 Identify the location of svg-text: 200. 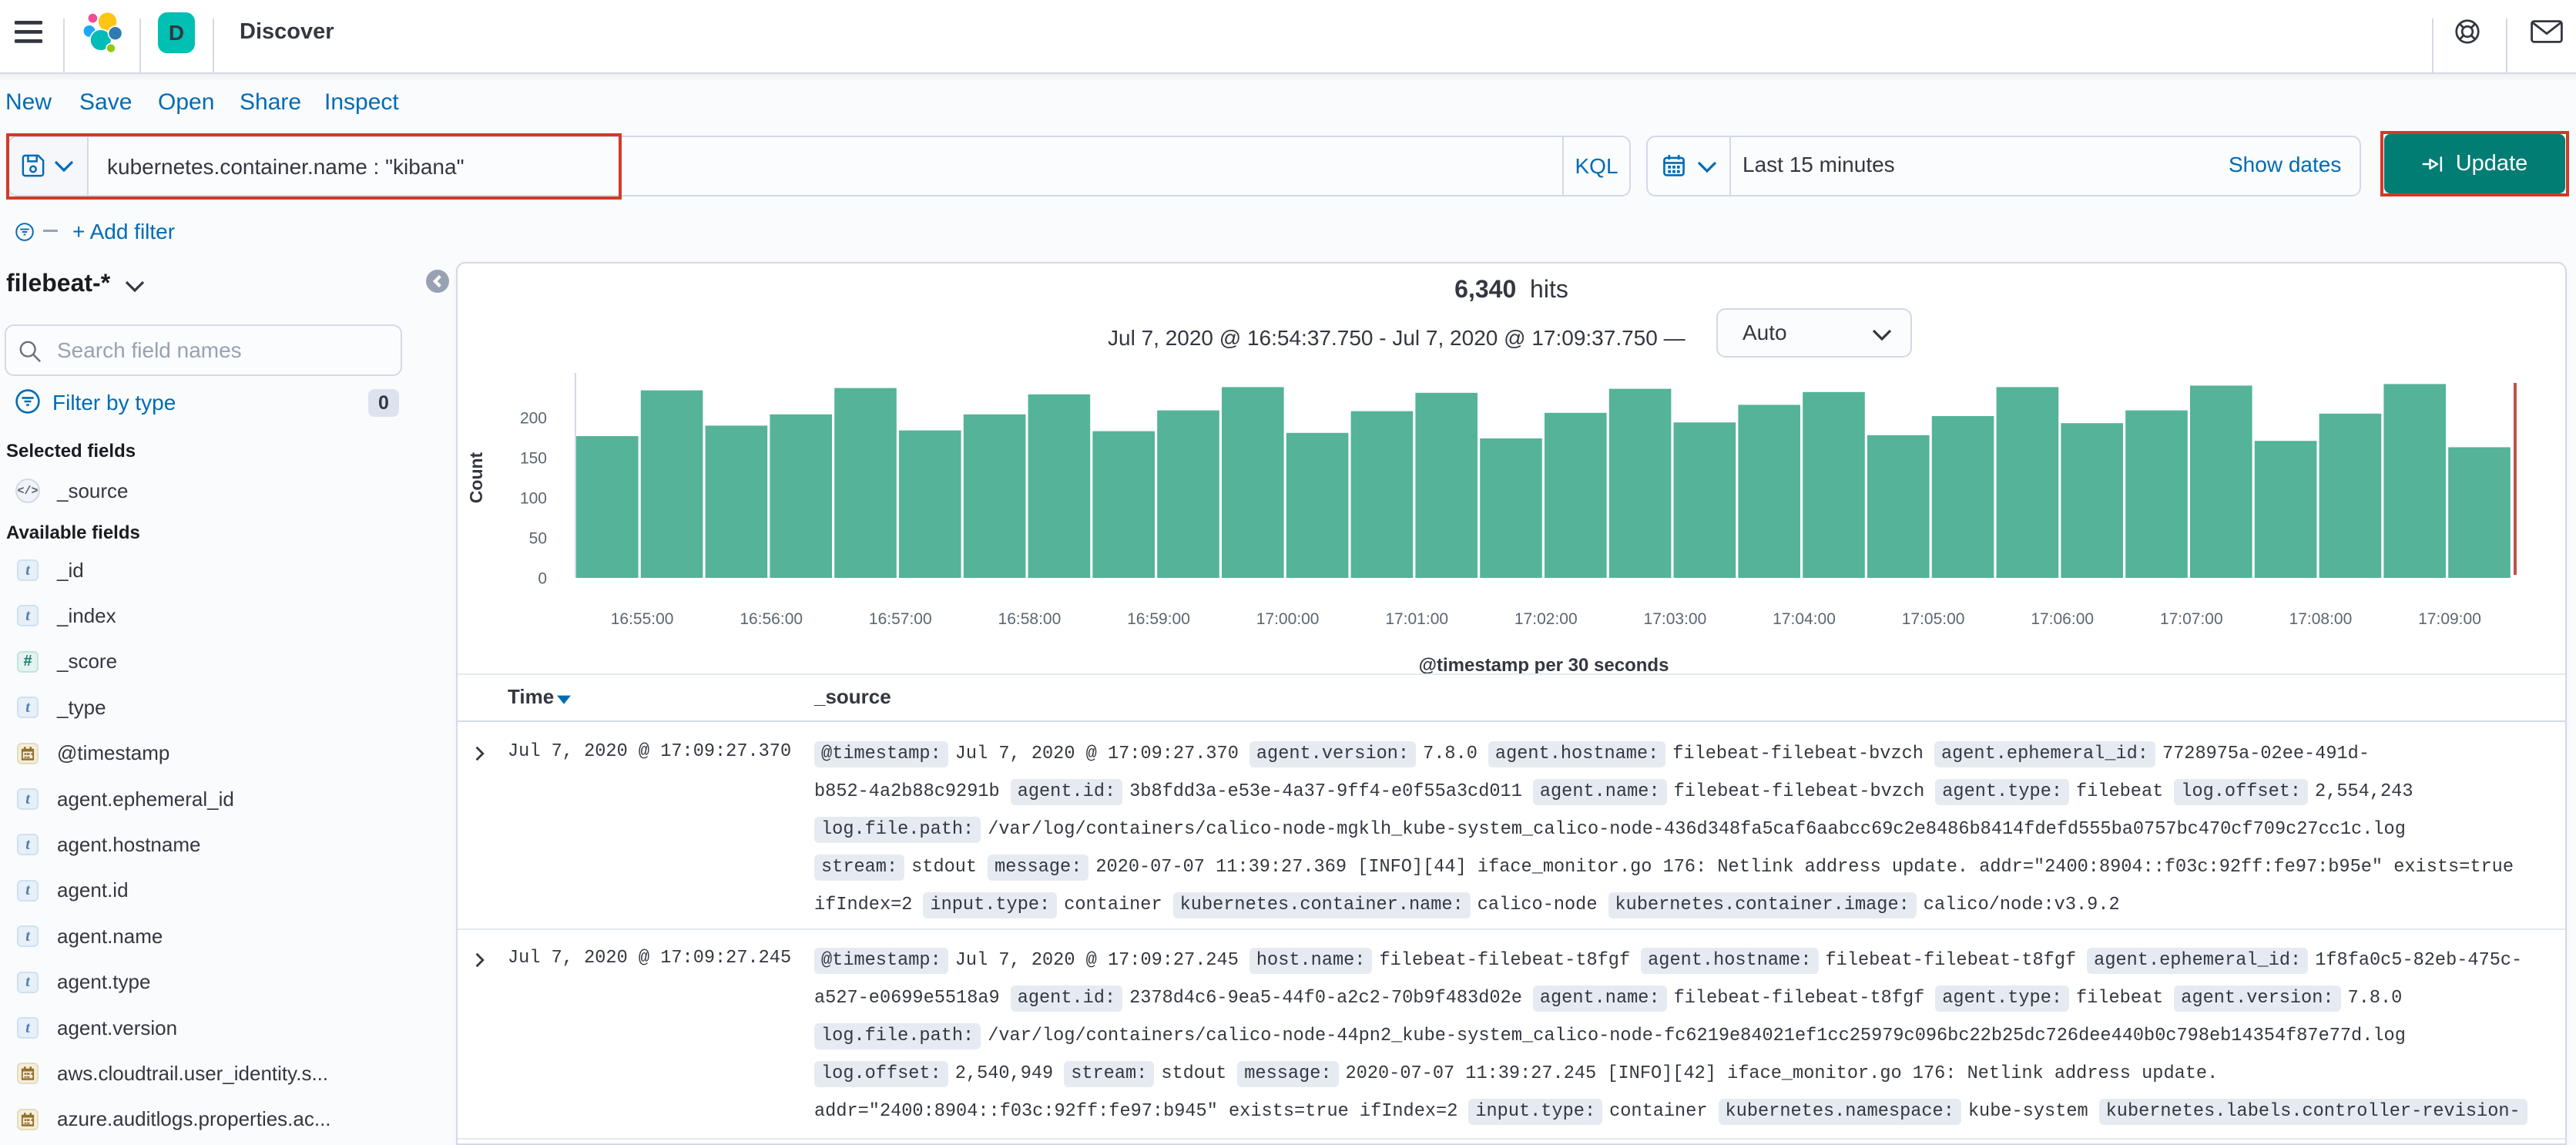
(533, 419).